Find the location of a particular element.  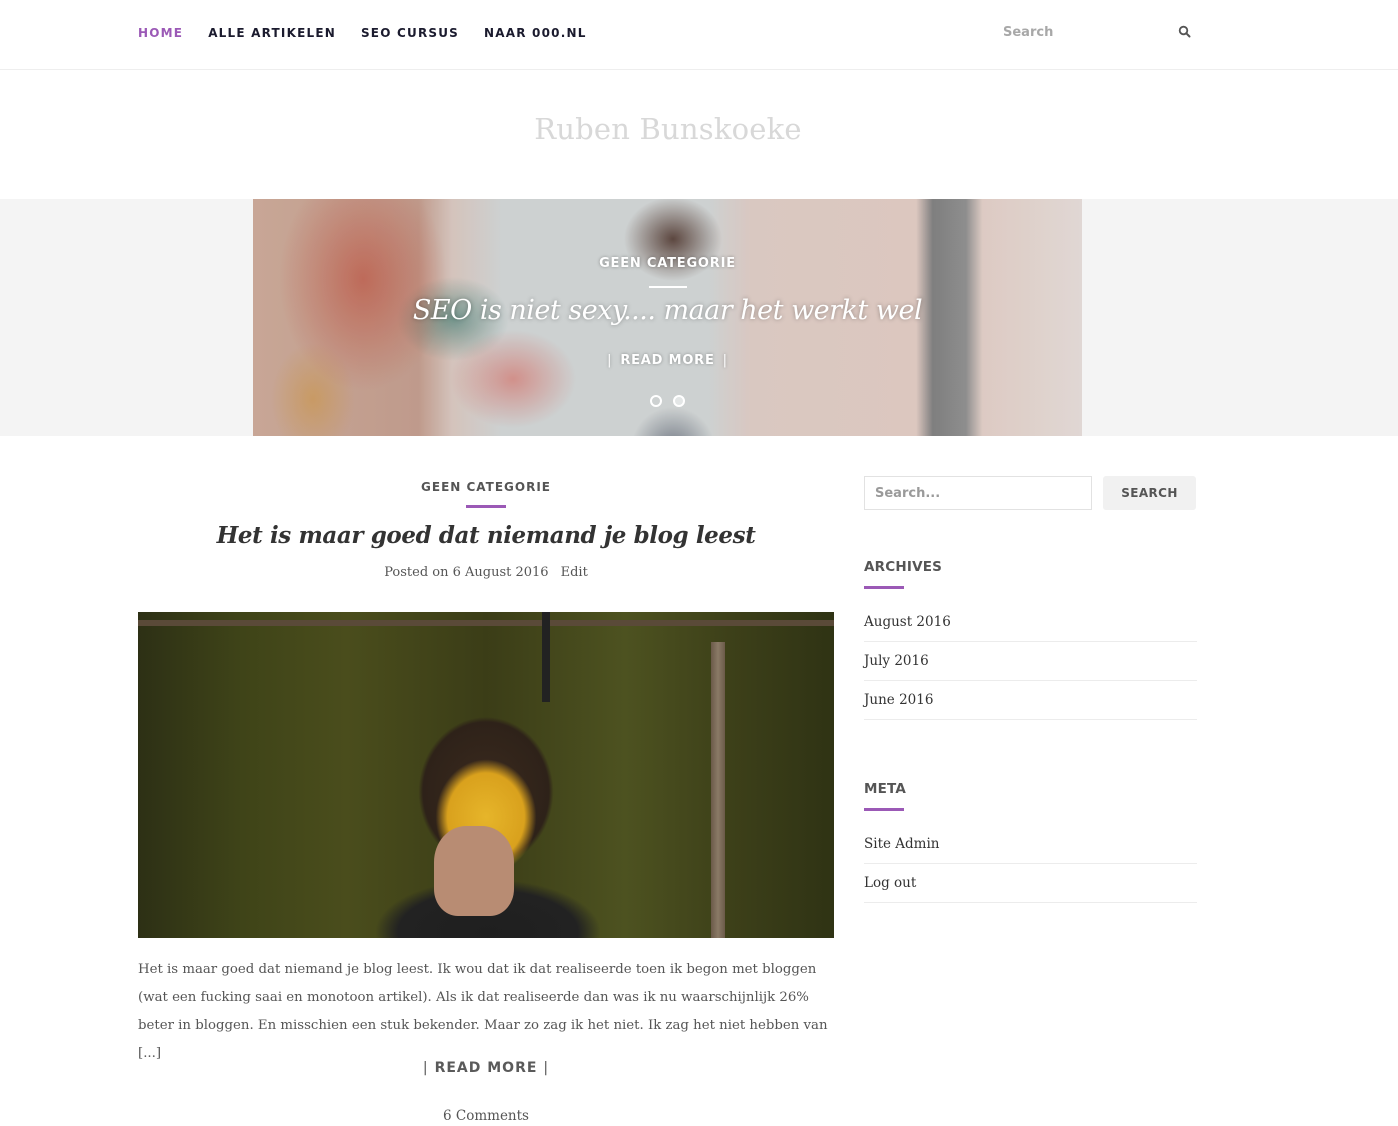

archive-item: August 2016 is located at coordinates (1030, 622).